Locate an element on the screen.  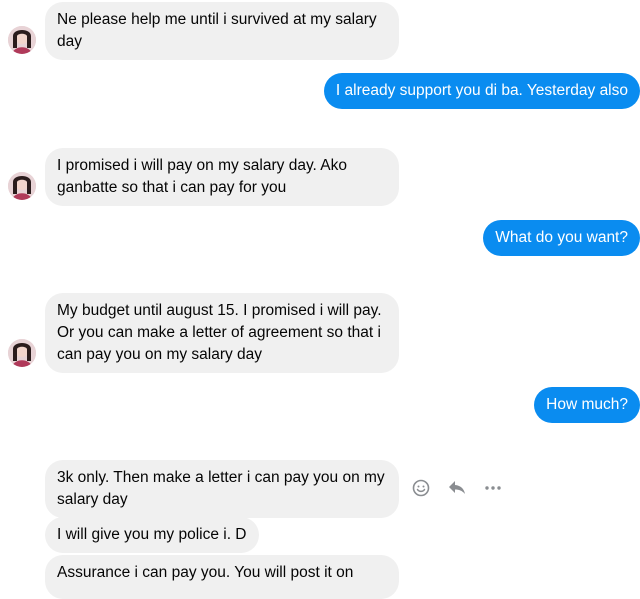
smiley-react-icon is located at coordinates (421, 488).